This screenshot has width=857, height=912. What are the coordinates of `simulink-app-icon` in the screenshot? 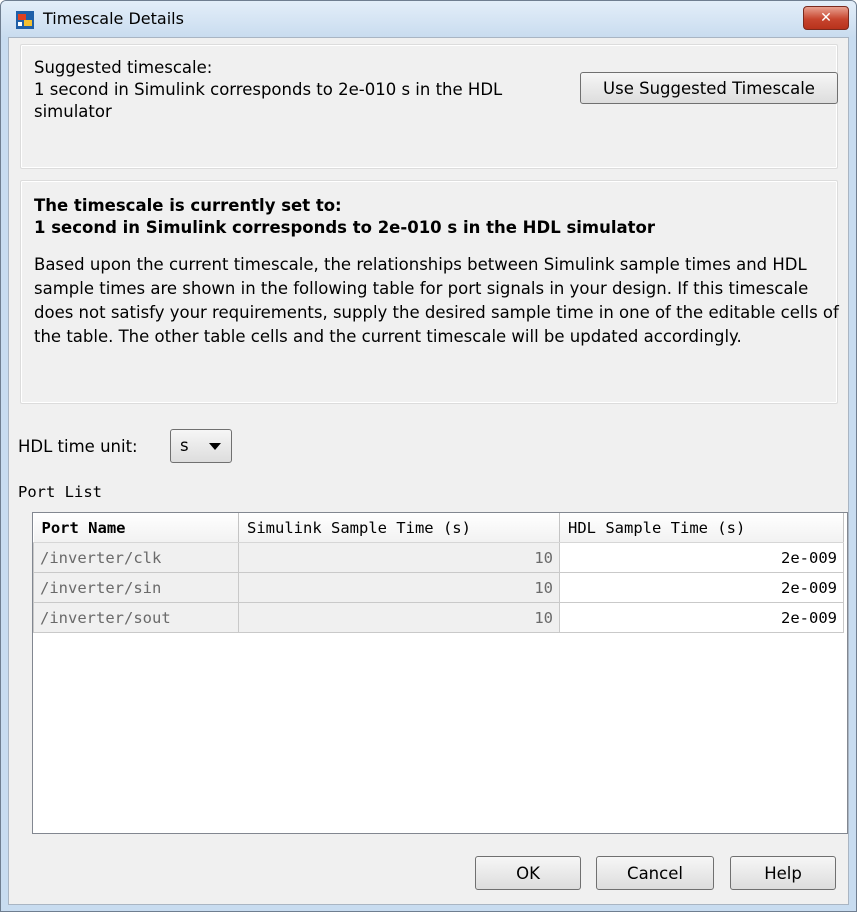 It's located at (25, 20).